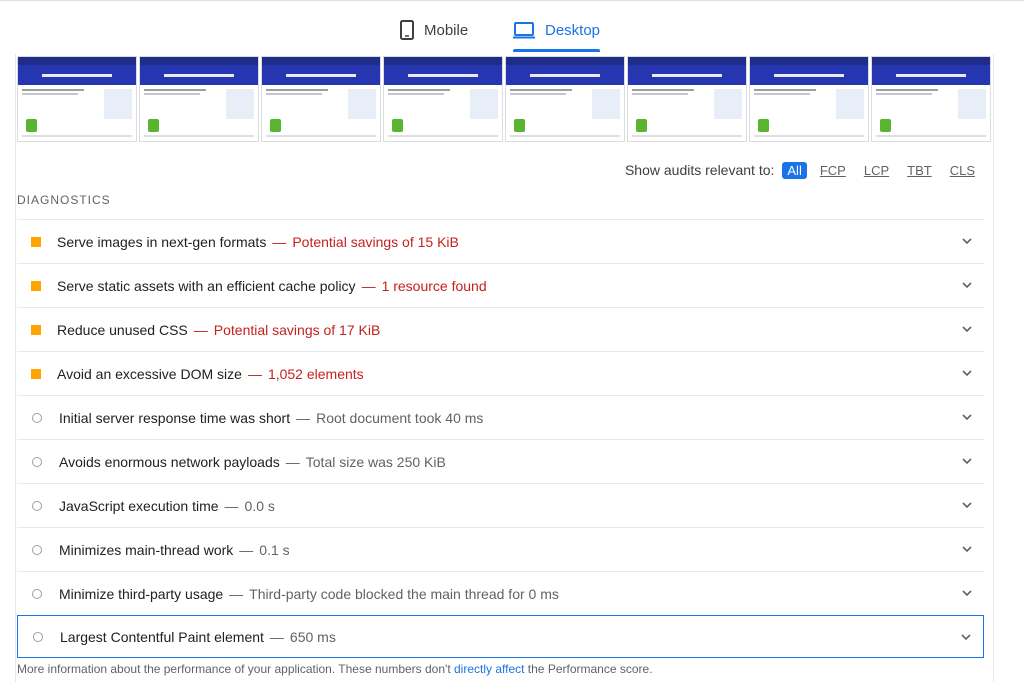  I want to click on tab-desktop: Desktop, so click(557, 30).